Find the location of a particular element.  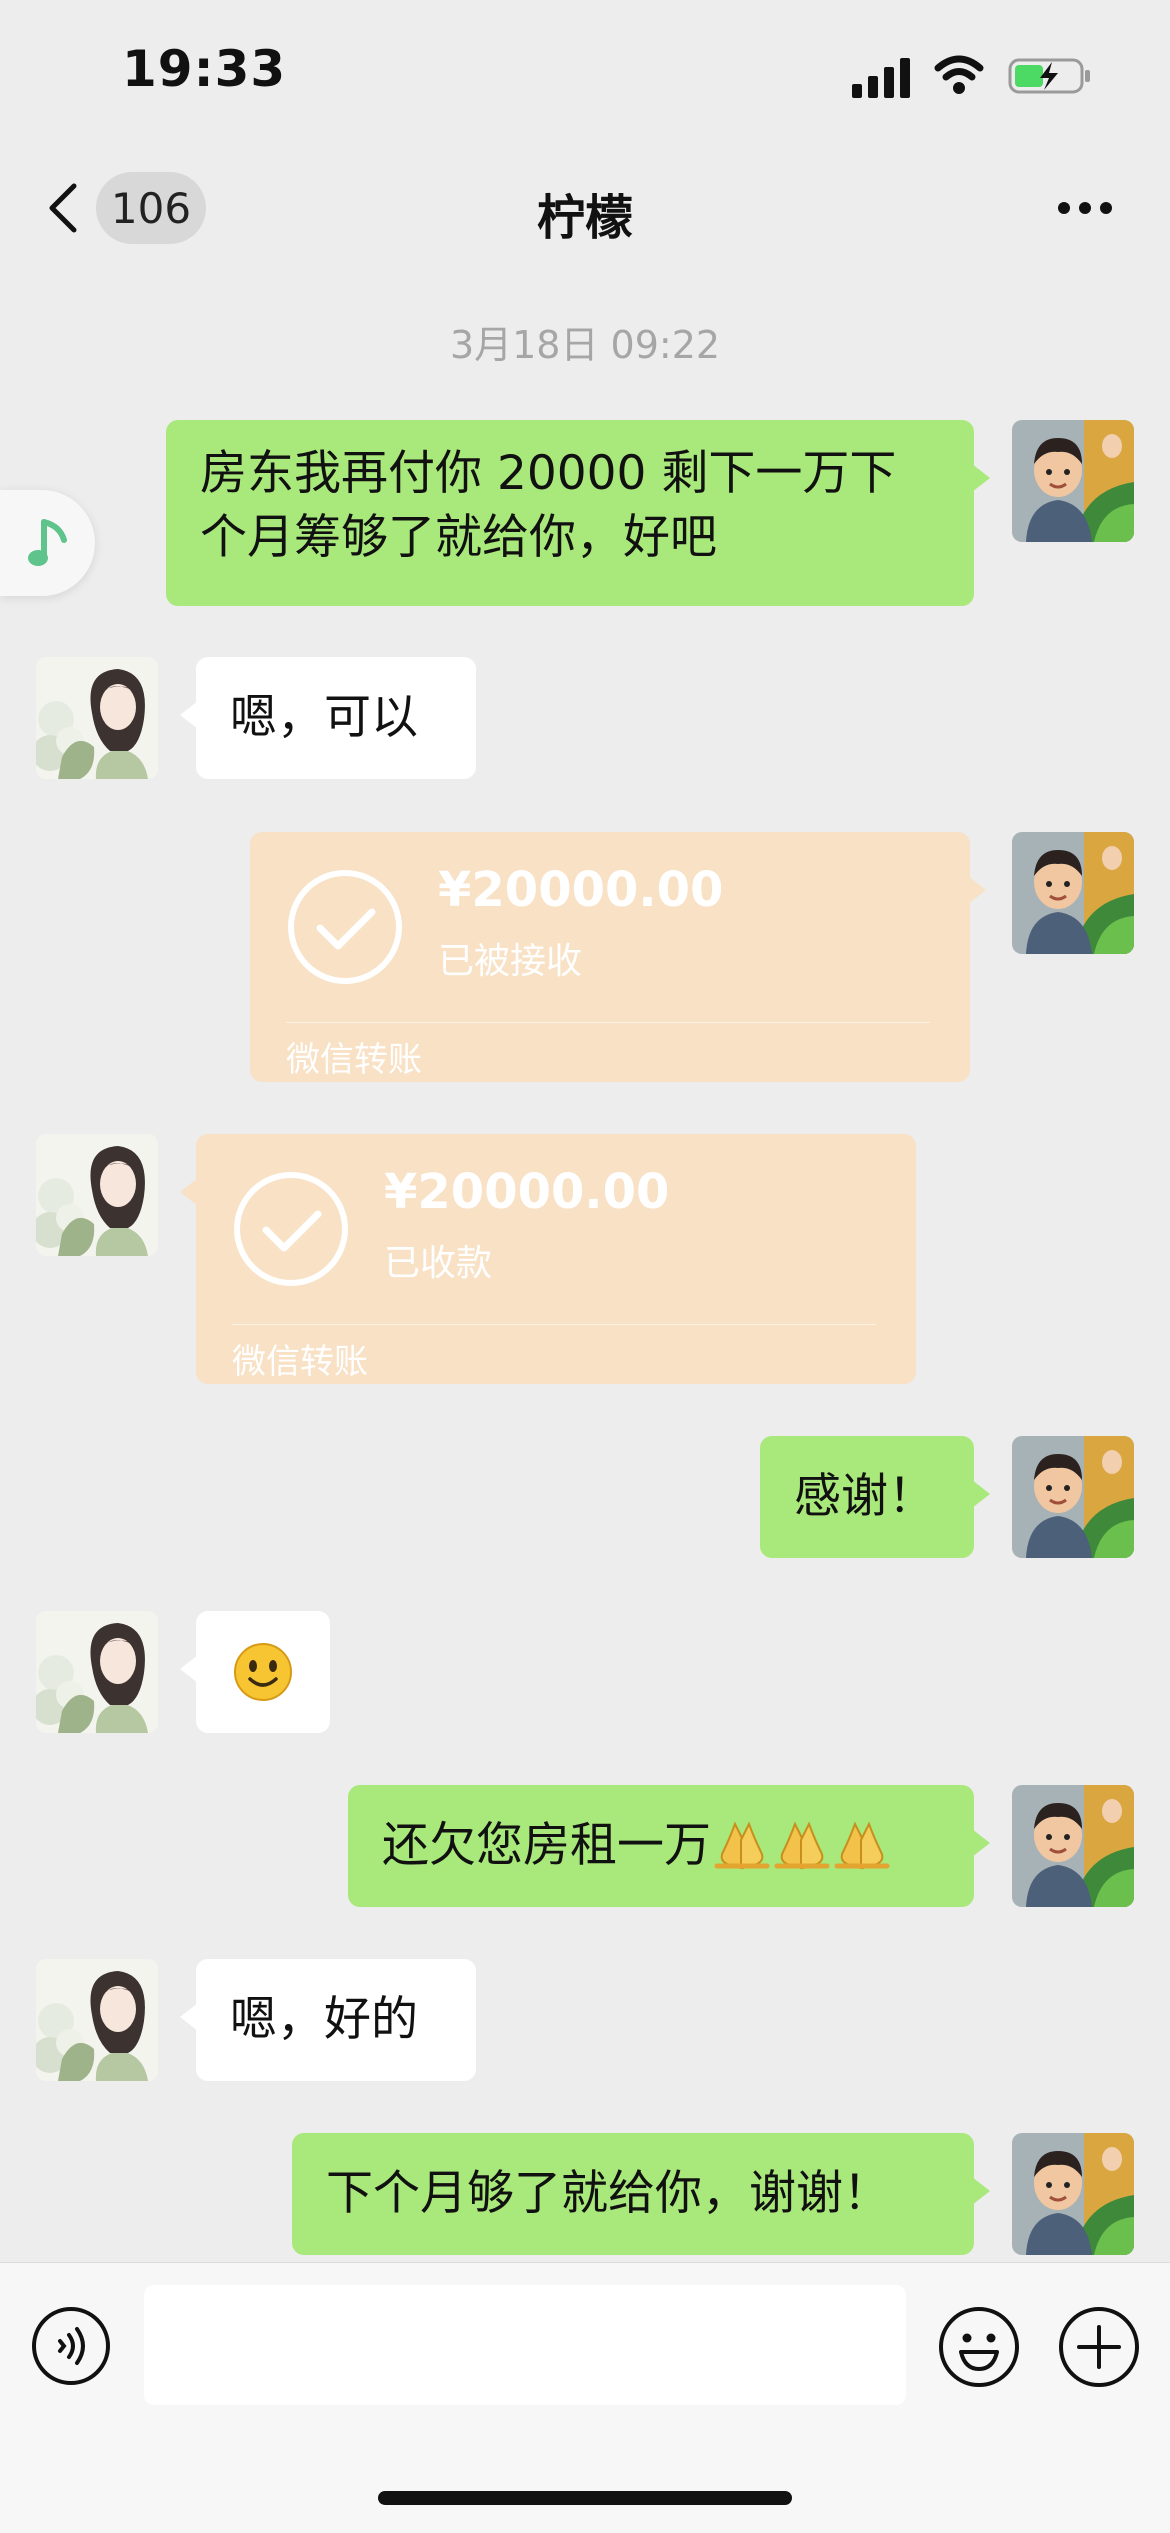

chat-header: 106 柠檬 is located at coordinates (585, 207).